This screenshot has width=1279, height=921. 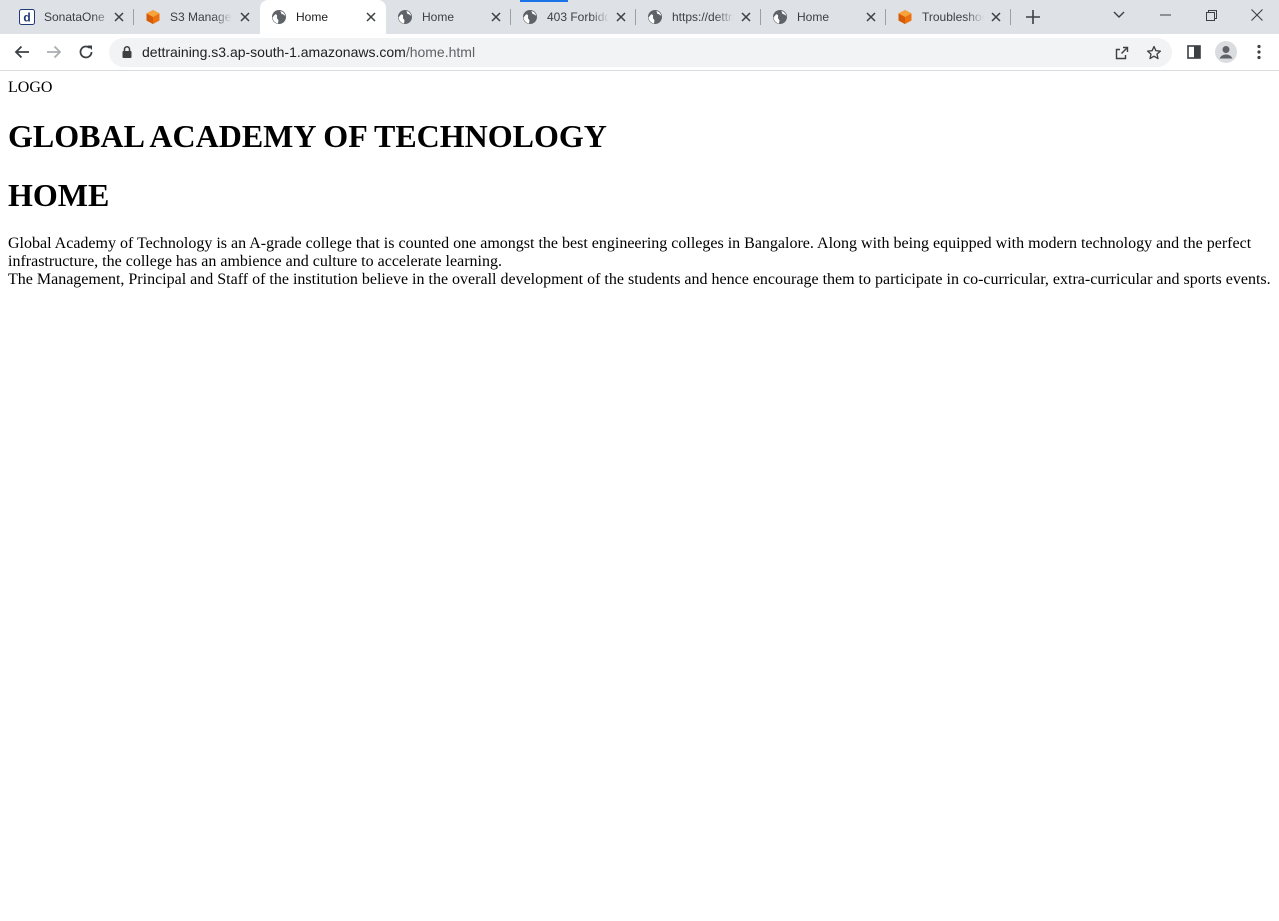 I want to click on minimize-icon, so click(x=1165, y=15).